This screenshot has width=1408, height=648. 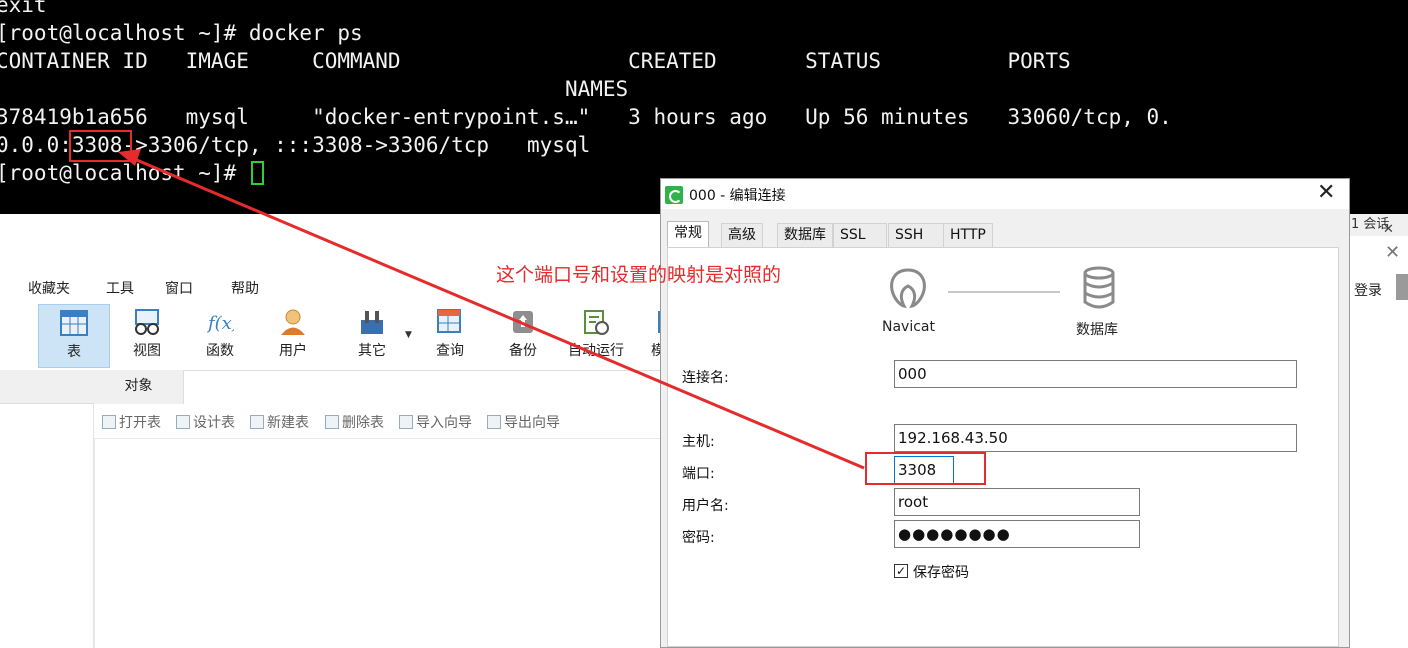 I want to click on query-icon, so click(x=450, y=322).